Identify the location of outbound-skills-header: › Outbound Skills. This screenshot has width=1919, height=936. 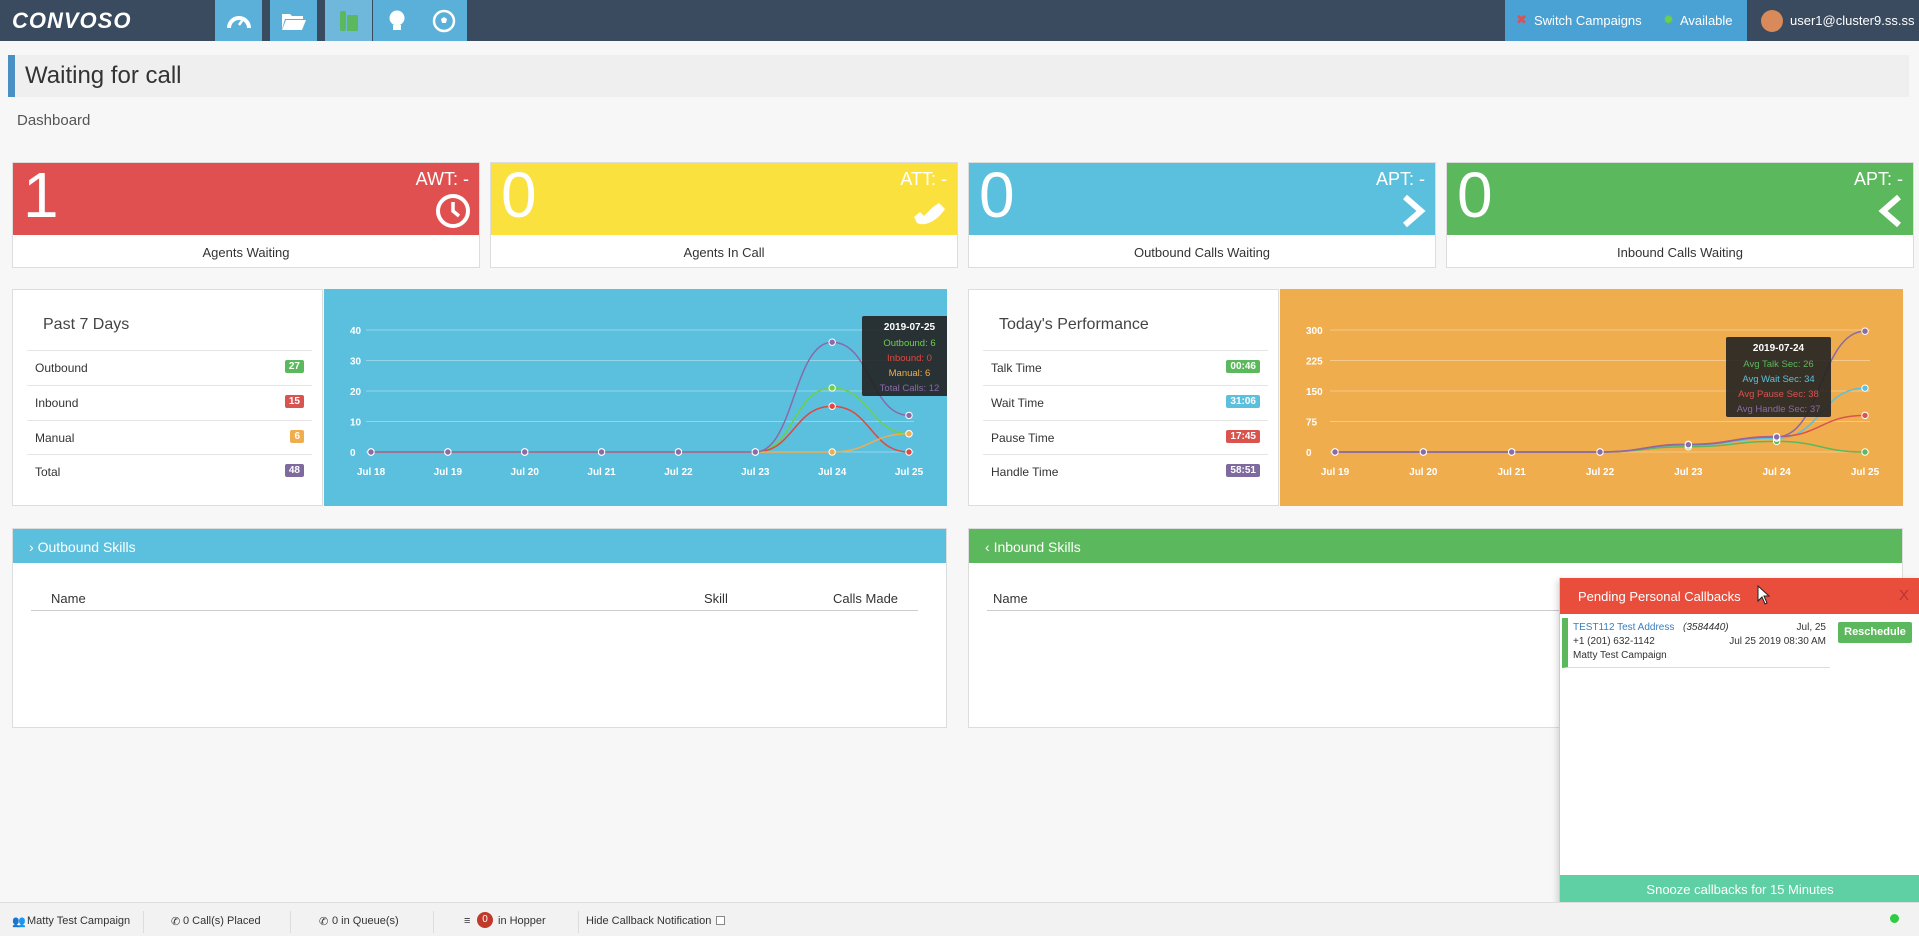
(479, 546).